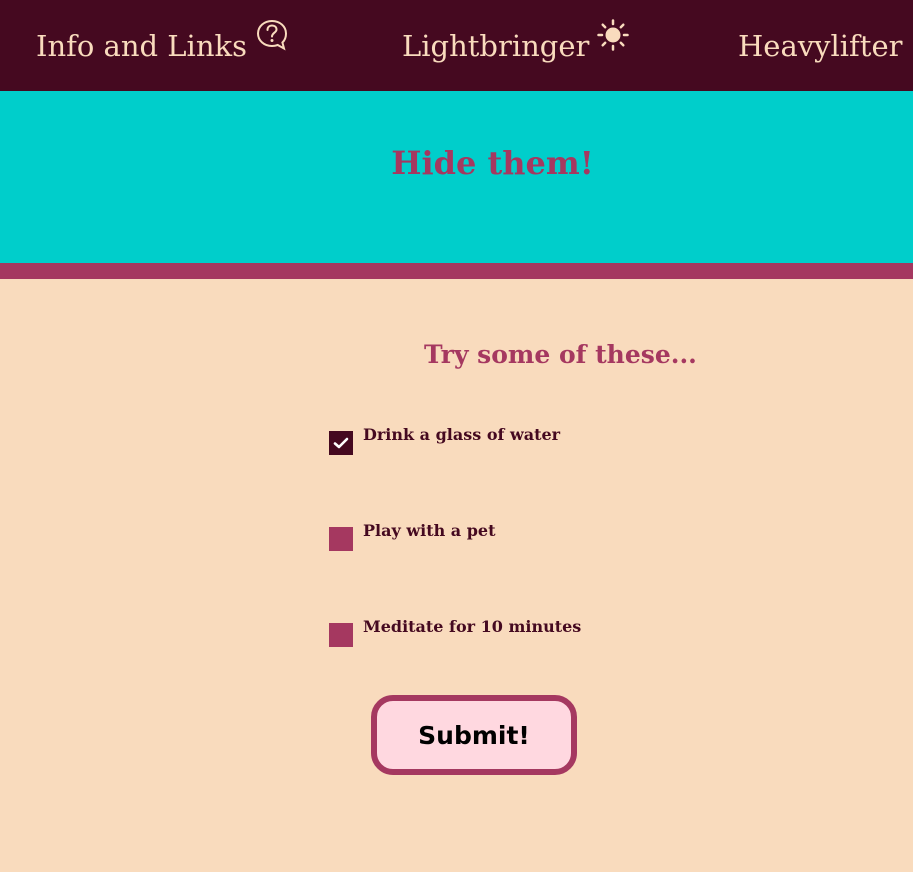 The width and height of the screenshot is (913, 872). What do you see at coordinates (272, 38) in the screenshot?
I see `question-bubble-icon` at bounding box center [272, 38].